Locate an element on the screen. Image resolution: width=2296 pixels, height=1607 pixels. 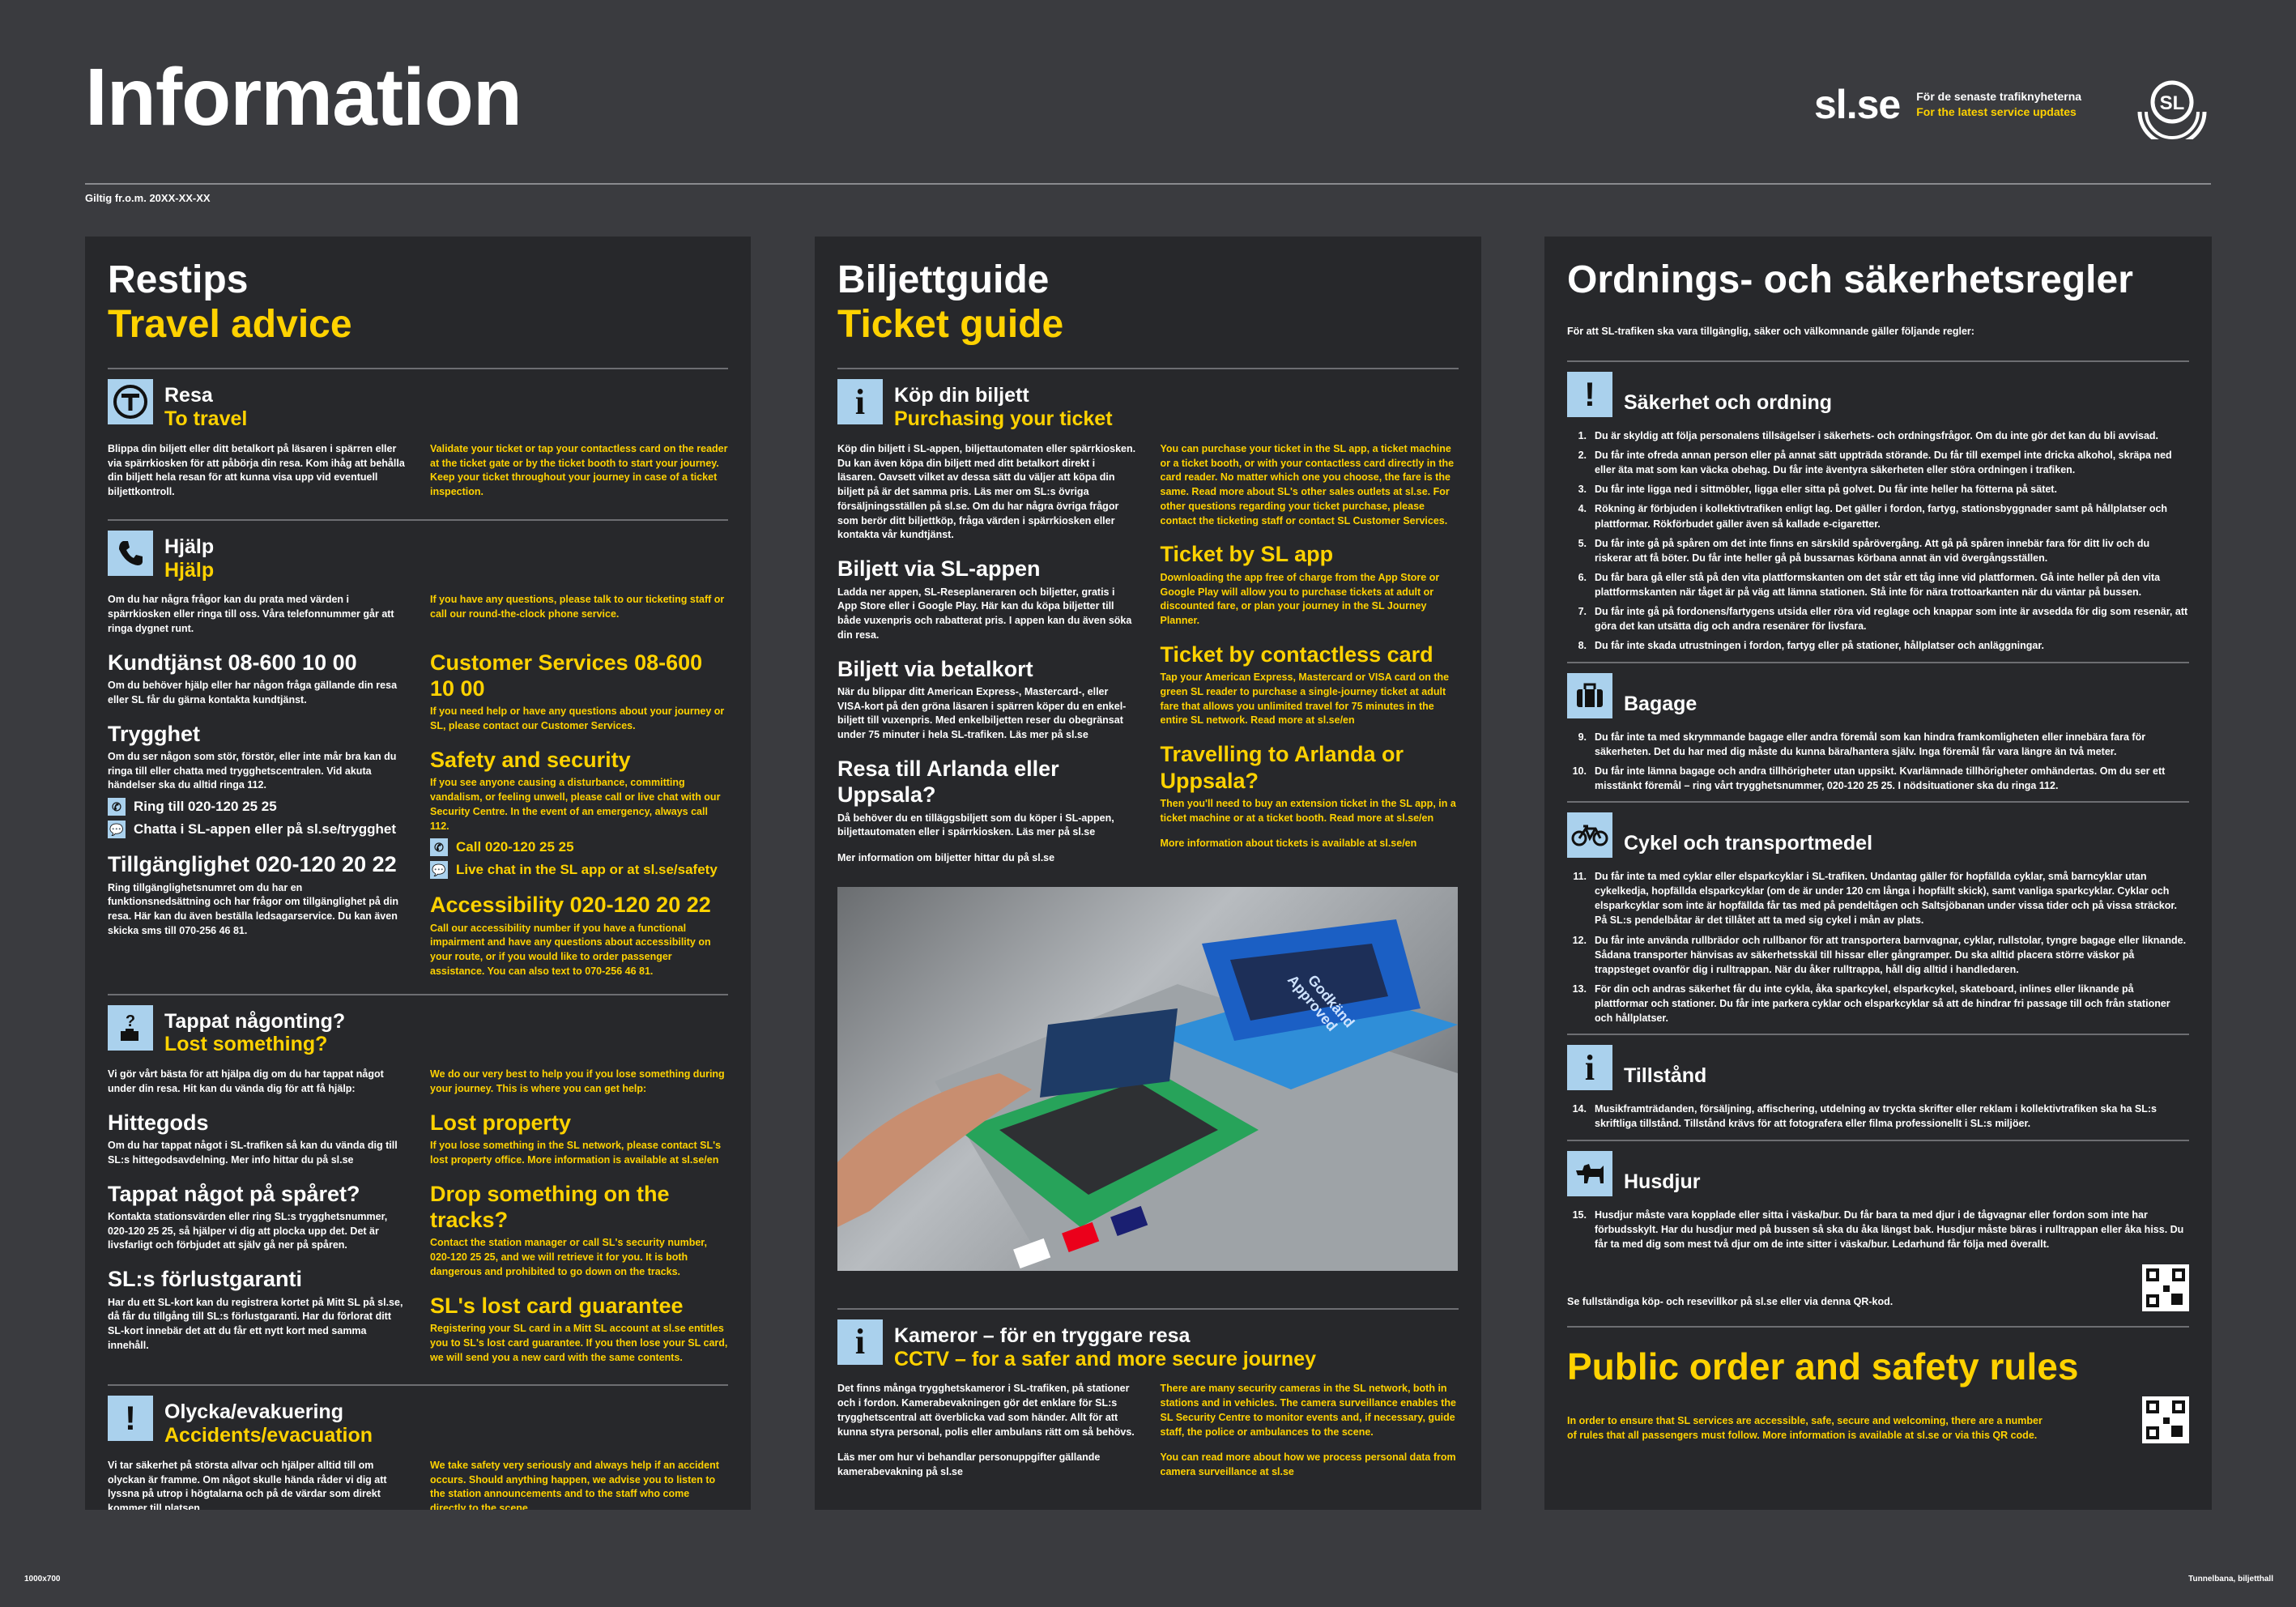
section-title-en: Accidents/evacuation is located at coordinates (269, 1435).